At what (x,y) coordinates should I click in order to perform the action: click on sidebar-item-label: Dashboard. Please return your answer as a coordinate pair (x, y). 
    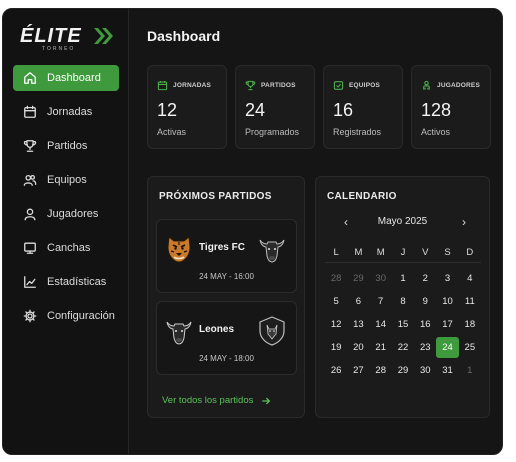
    Looking at the image, I should click on (74, 78).